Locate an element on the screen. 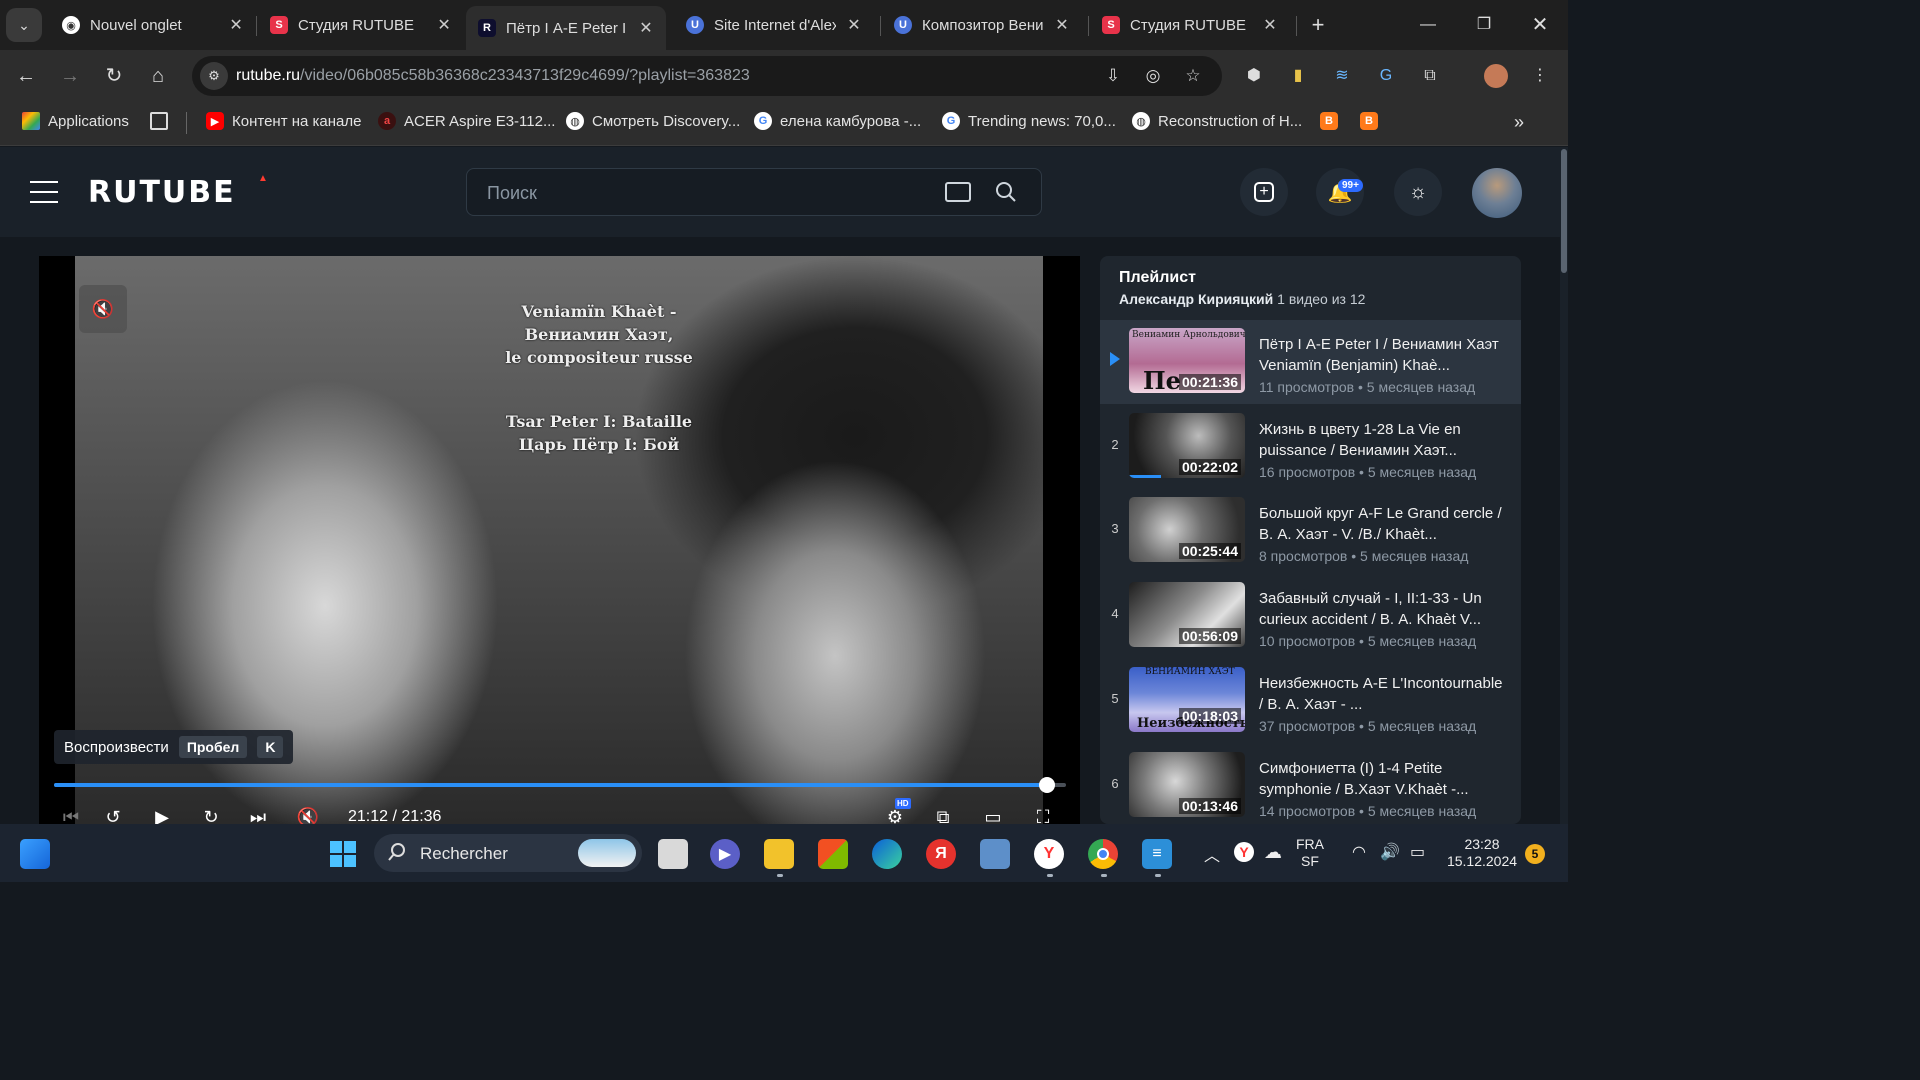 This screenshot has width=1920, height=1080. theme-toggle-button: ☼ is located at coordinates (1418, 192).